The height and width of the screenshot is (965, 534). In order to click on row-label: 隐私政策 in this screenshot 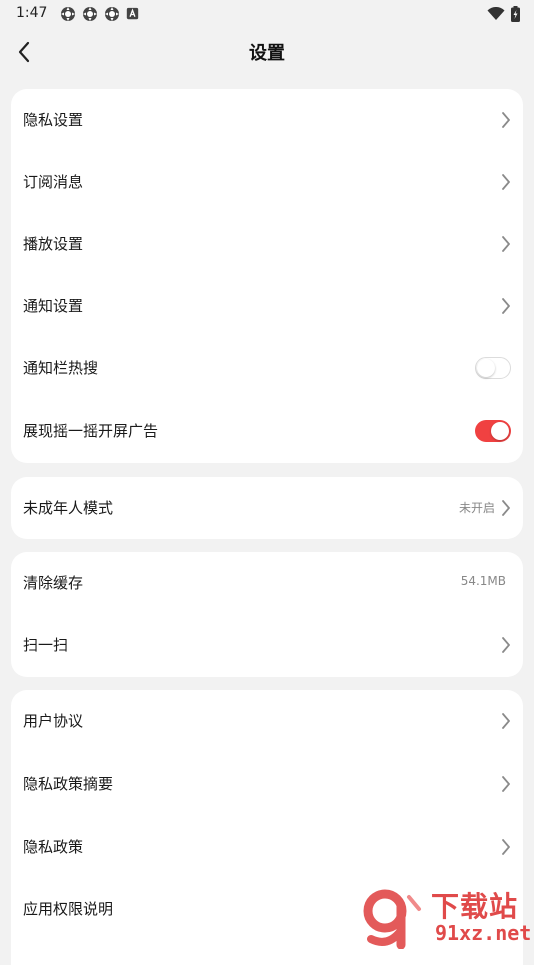, I will do `click(53, 847)`.